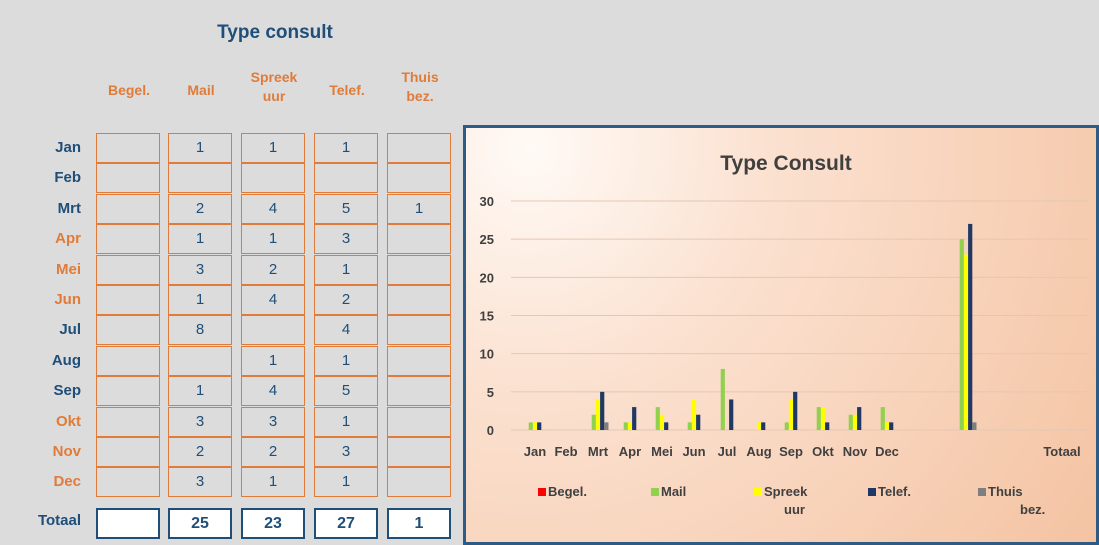 This screenshot has height=545, width=1099. Describe the element at coordinates (1061, 451) in the screenshot. I see `x-tick-label: Totaal` at that location.